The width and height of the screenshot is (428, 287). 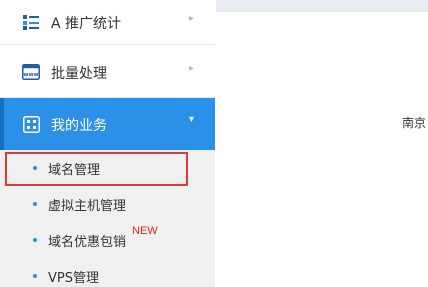 I want to click on submenu-item-vps-management: VPS管理, so click(x=107, y=272).